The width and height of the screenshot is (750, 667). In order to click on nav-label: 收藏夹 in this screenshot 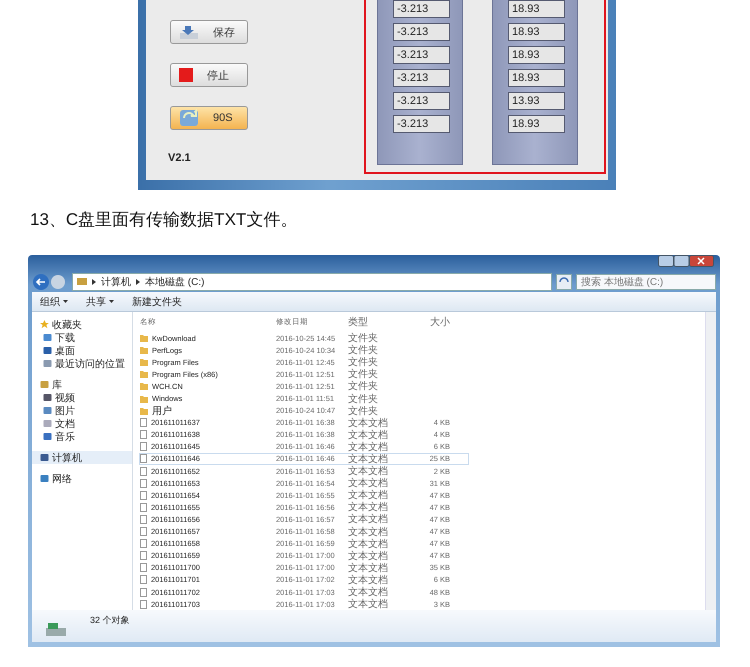, I will do `click(67, 325)`.